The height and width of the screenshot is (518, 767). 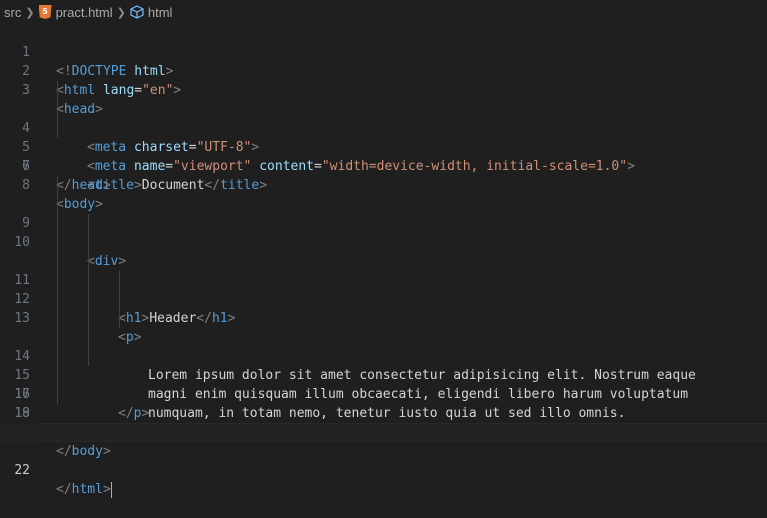 What do you see at coordinates (84, 12) in the screenshot?
I see `breadcrumb-file: pract.html` at bounding box center [84, 12].